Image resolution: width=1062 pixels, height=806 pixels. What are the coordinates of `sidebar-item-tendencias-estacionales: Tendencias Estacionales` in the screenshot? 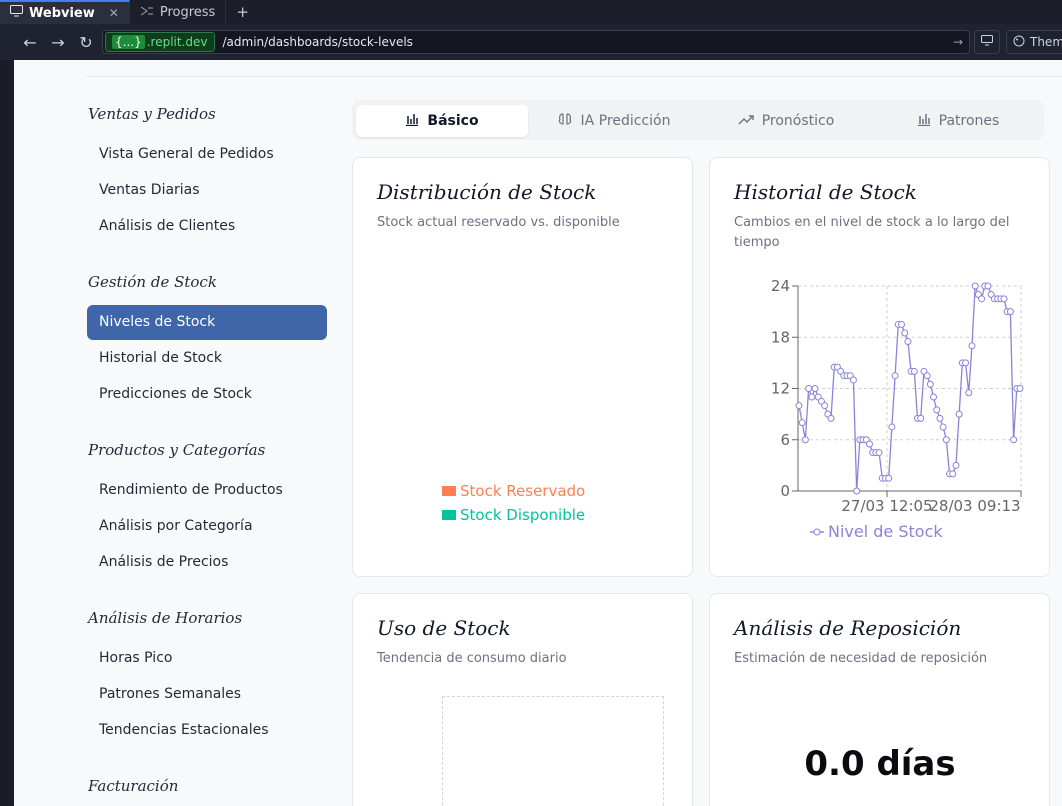 It's located at (207, 730).